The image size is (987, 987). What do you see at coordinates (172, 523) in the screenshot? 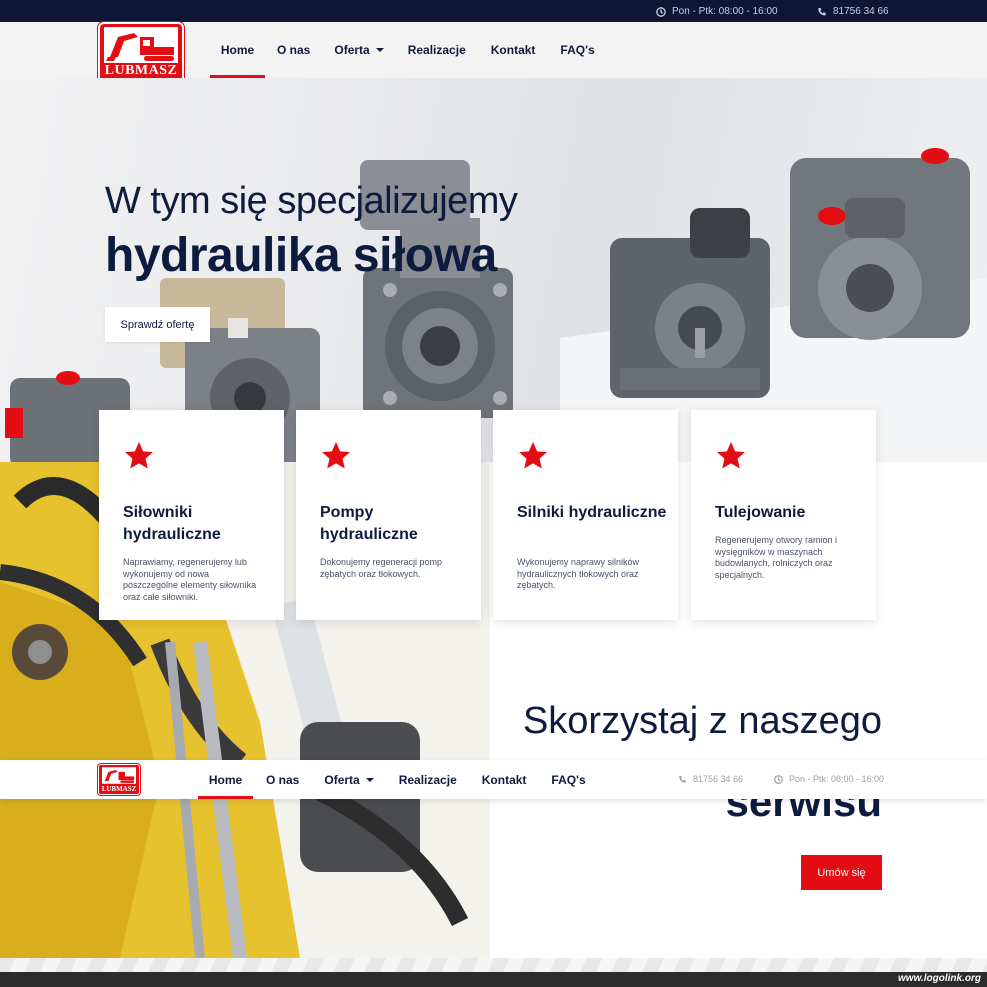
I see `card-title: Siłowniki hydrauliczne` at bounding box center [172, 523].